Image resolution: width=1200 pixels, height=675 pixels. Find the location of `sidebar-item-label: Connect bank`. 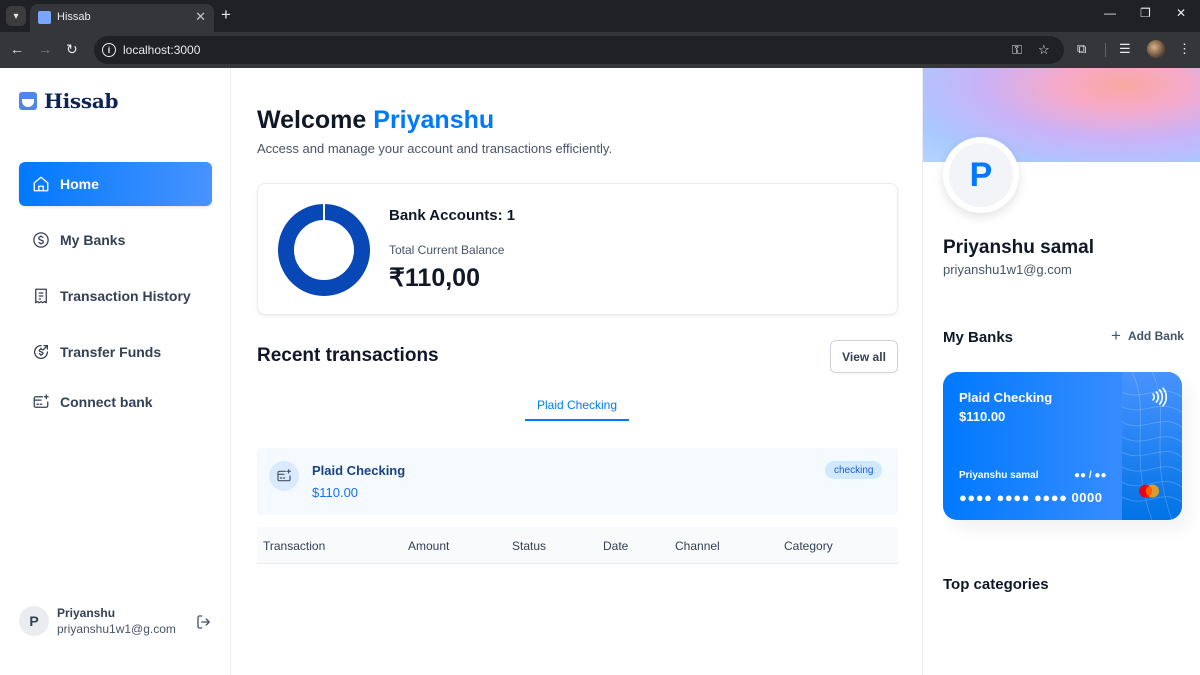

sidebar-item-label: Connect bank is located at coordinates (106, 402).